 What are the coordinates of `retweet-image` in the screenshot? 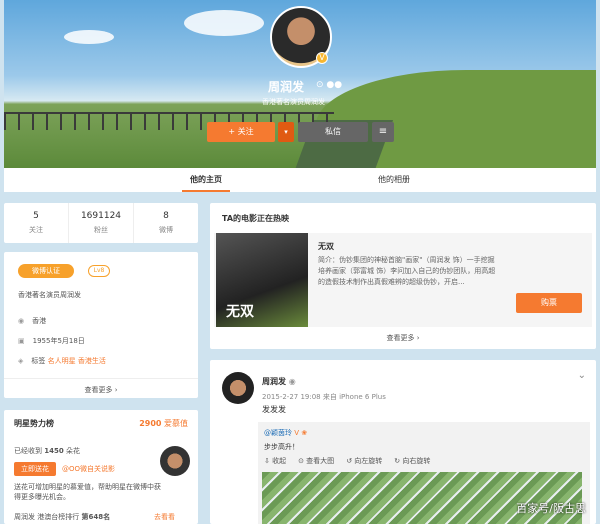 It's located at (422, 498).